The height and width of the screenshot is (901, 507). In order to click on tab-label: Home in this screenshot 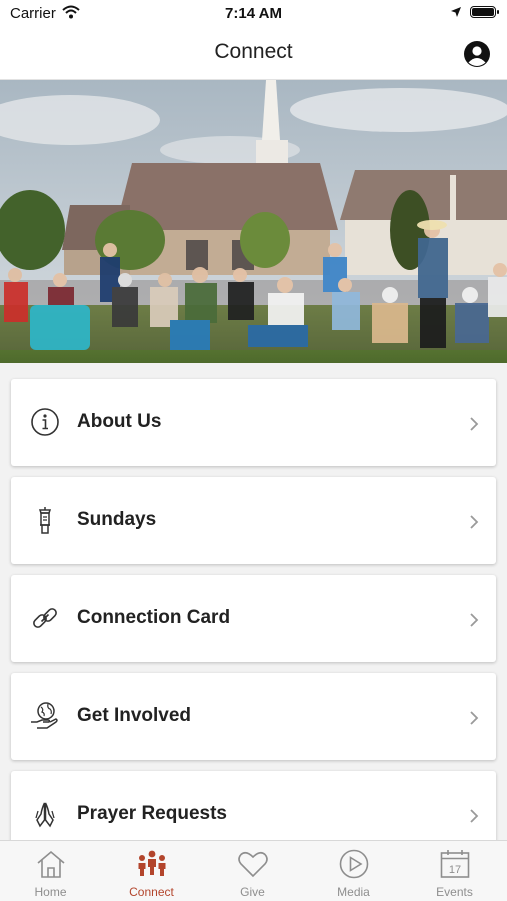, I will do `click(50, 892)`.